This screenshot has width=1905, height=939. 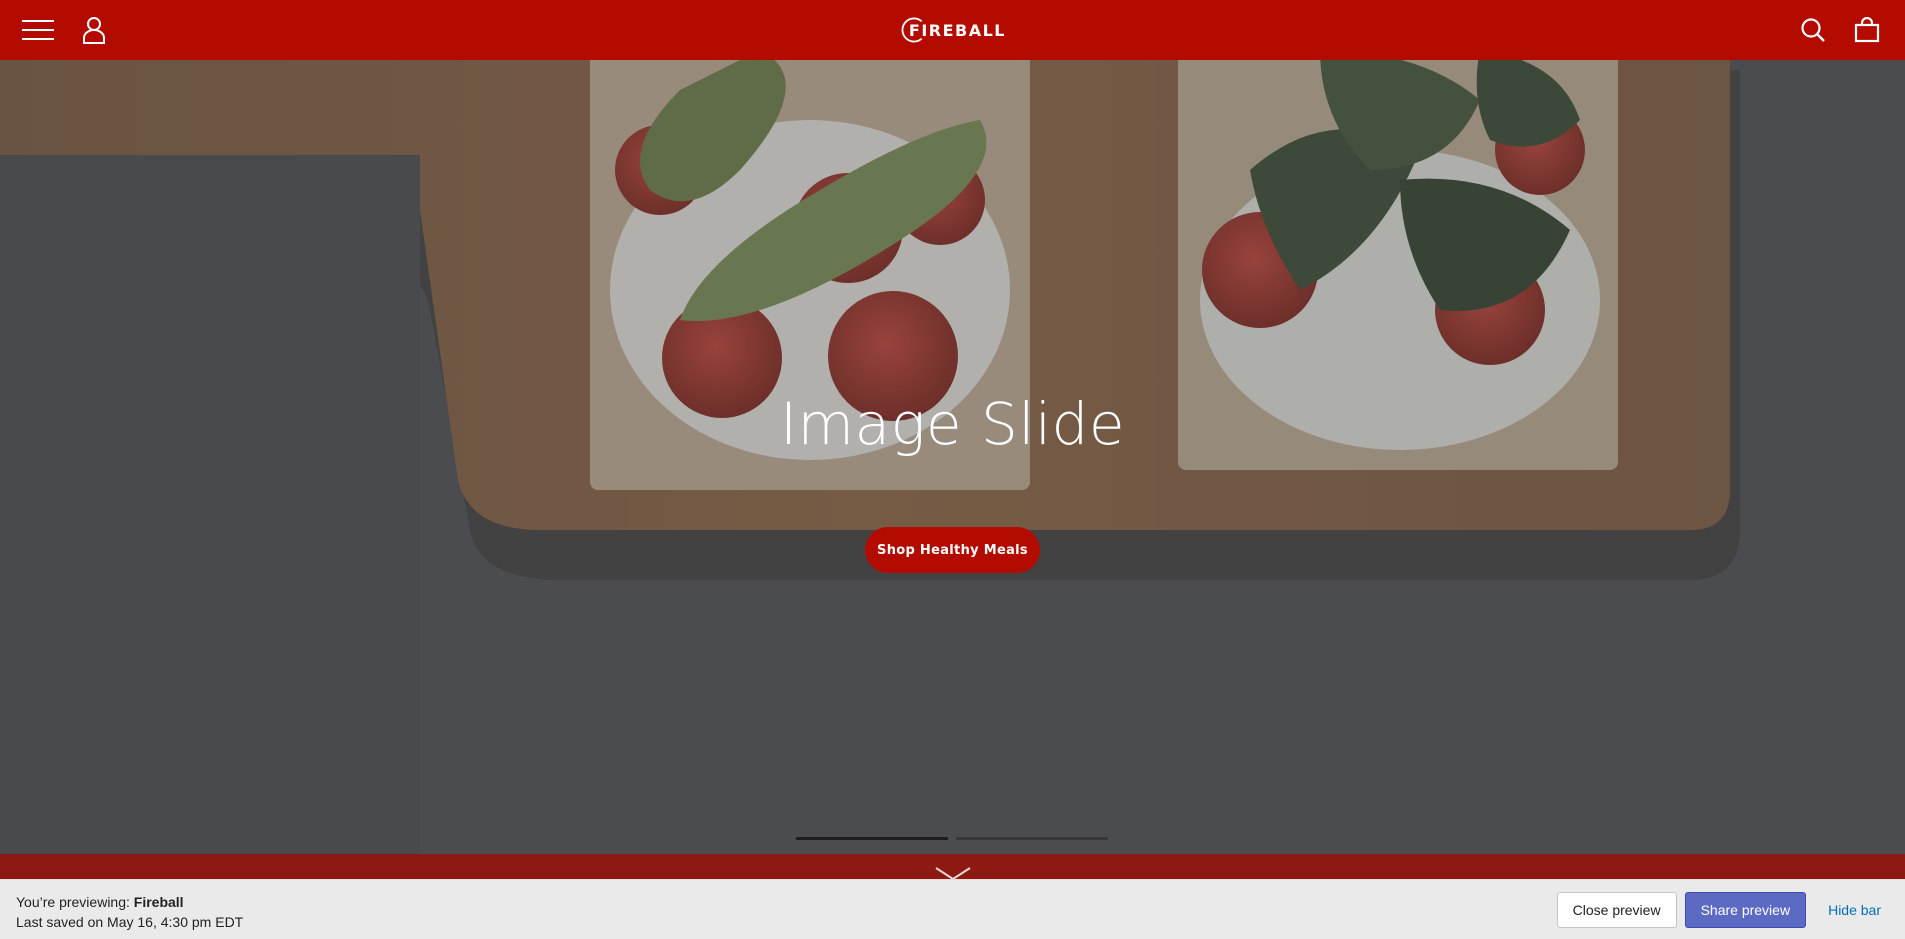 What do you see at coordinates (952, 550) in the screenshot?
I see `shop-healthy-meals-button: Shop Healthy Meals` at bounding box center [952, 550].